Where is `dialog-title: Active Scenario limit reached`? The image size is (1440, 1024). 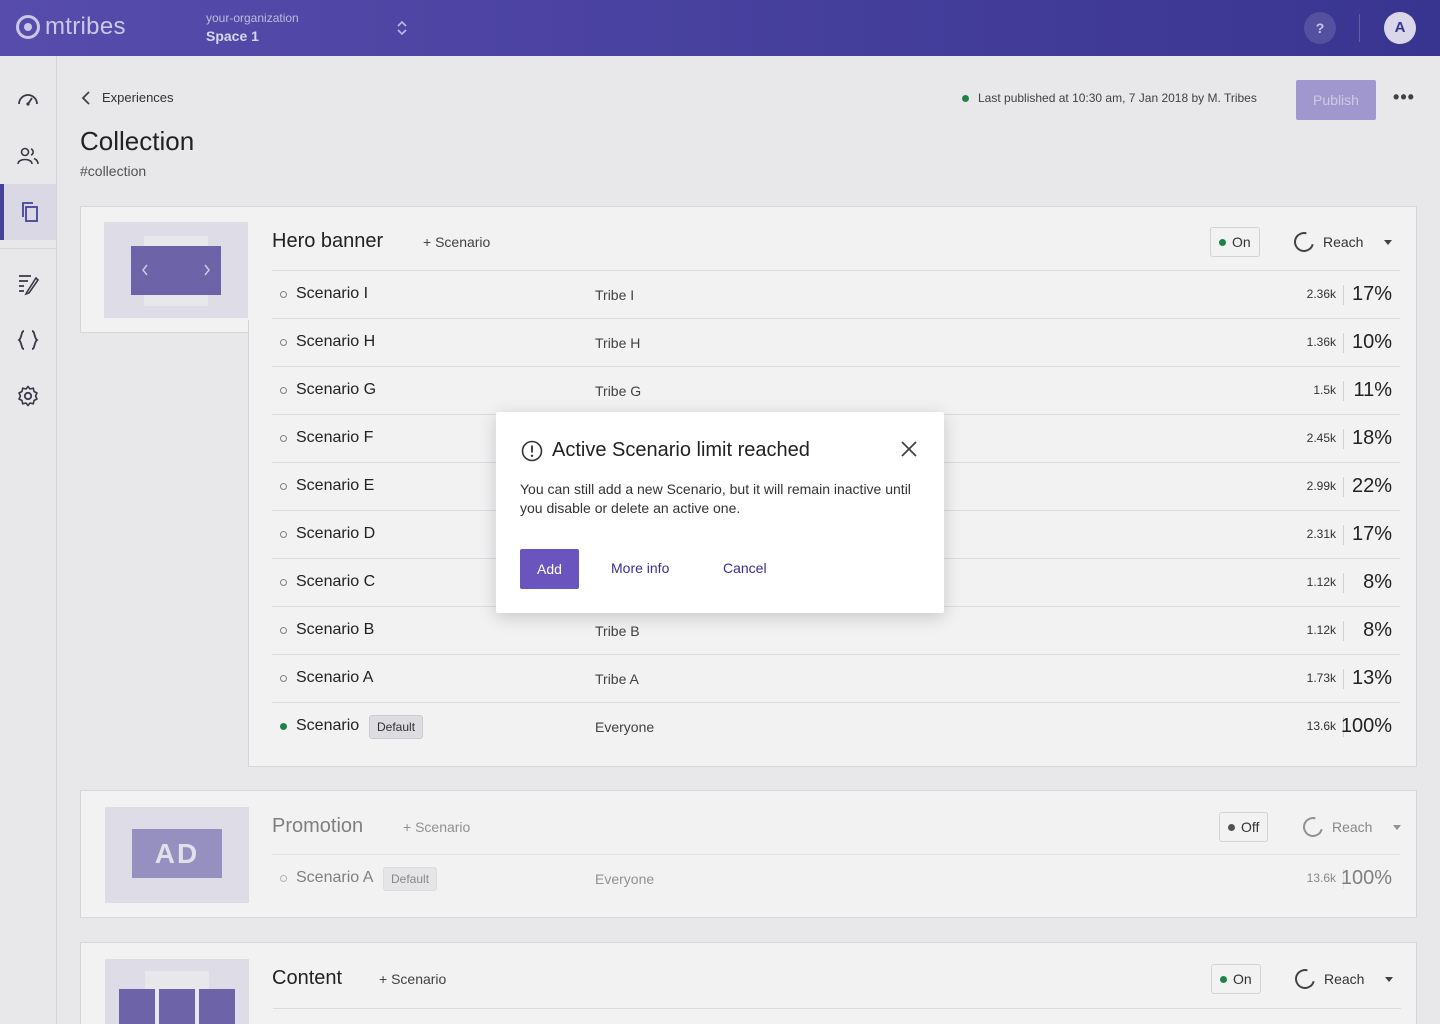
dialog-title: Active Scenario limit reached is located at coordinates (681, 450).